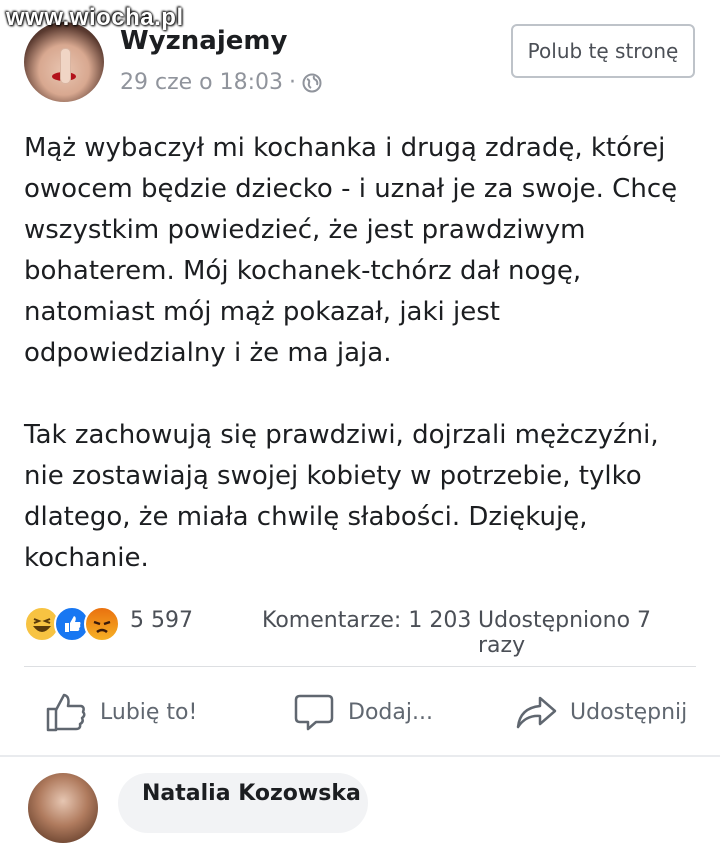 This screenshot has width=720, height=843. Describe the element at coordinates (360, 666) in the screenshot. I see `divider` at that location.